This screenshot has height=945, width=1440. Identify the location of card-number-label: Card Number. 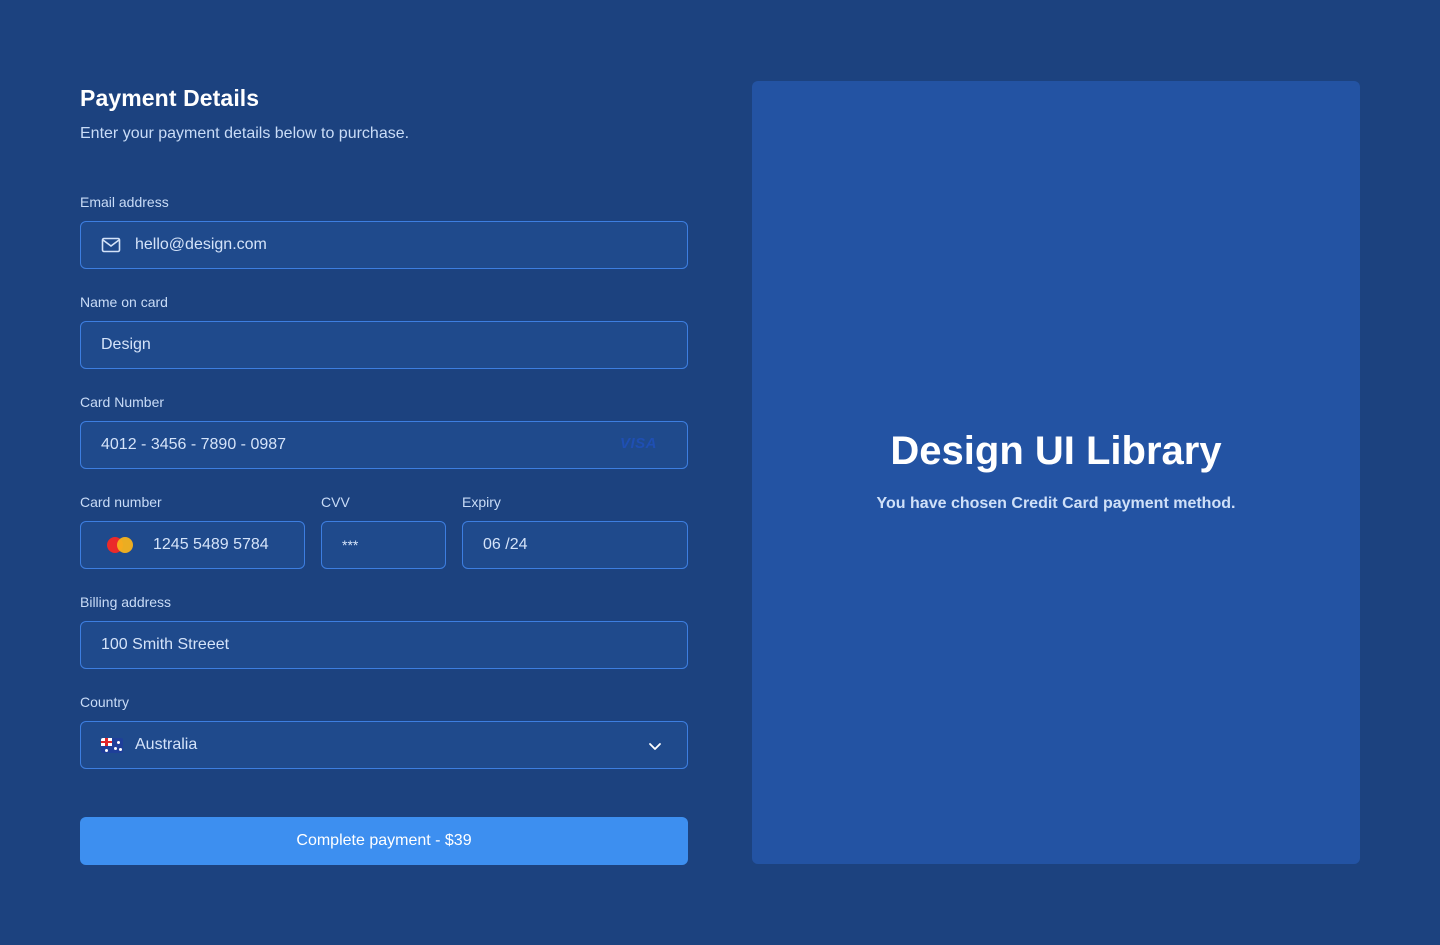
(122, 402).